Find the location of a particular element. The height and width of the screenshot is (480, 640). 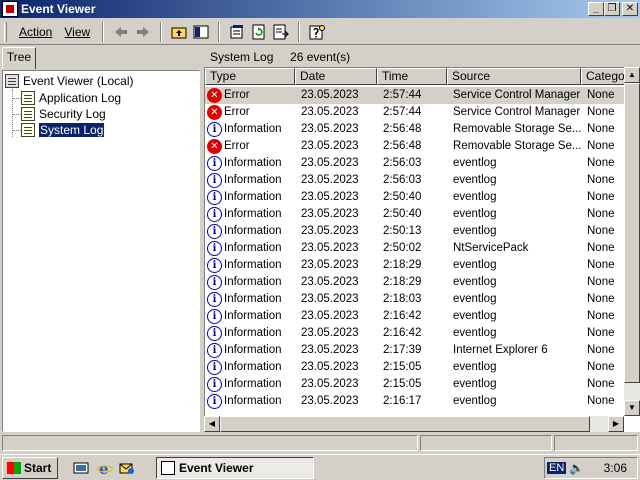

taskbar: Start e Event Viewer EN 🔈 3:06 is located at coordinates (320, 467).